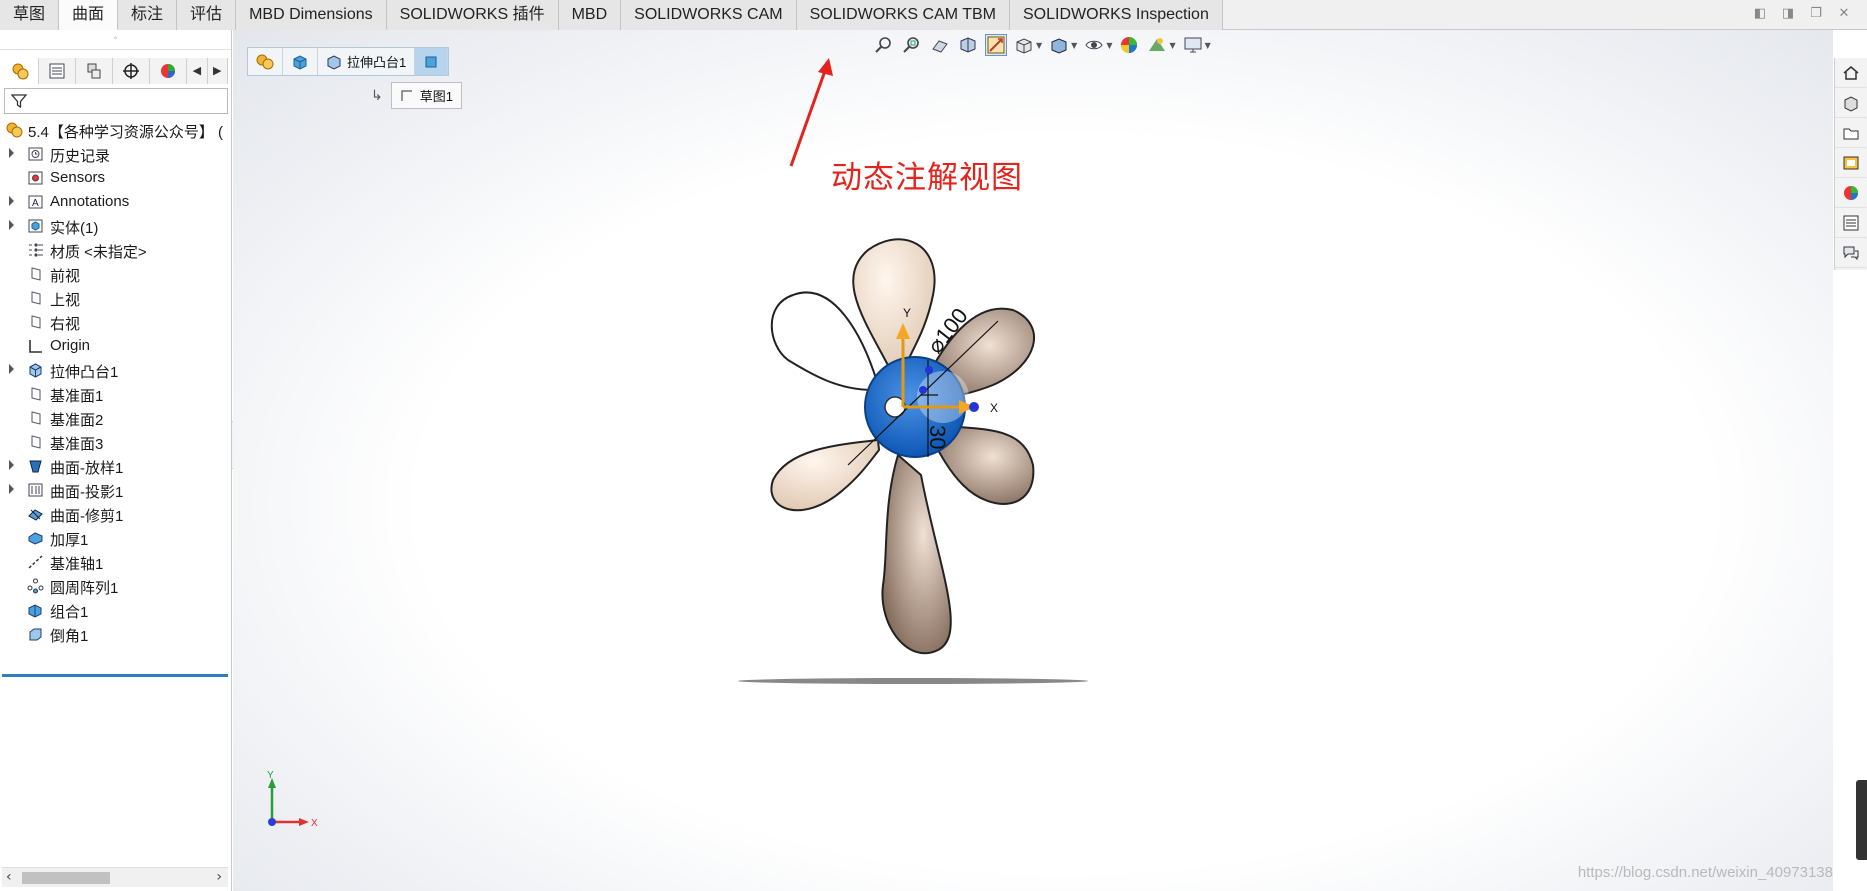 This screenshot has height=891, width=1867. I want to click on tabs-scroll-left-icon: ◀, so click(197, 71).